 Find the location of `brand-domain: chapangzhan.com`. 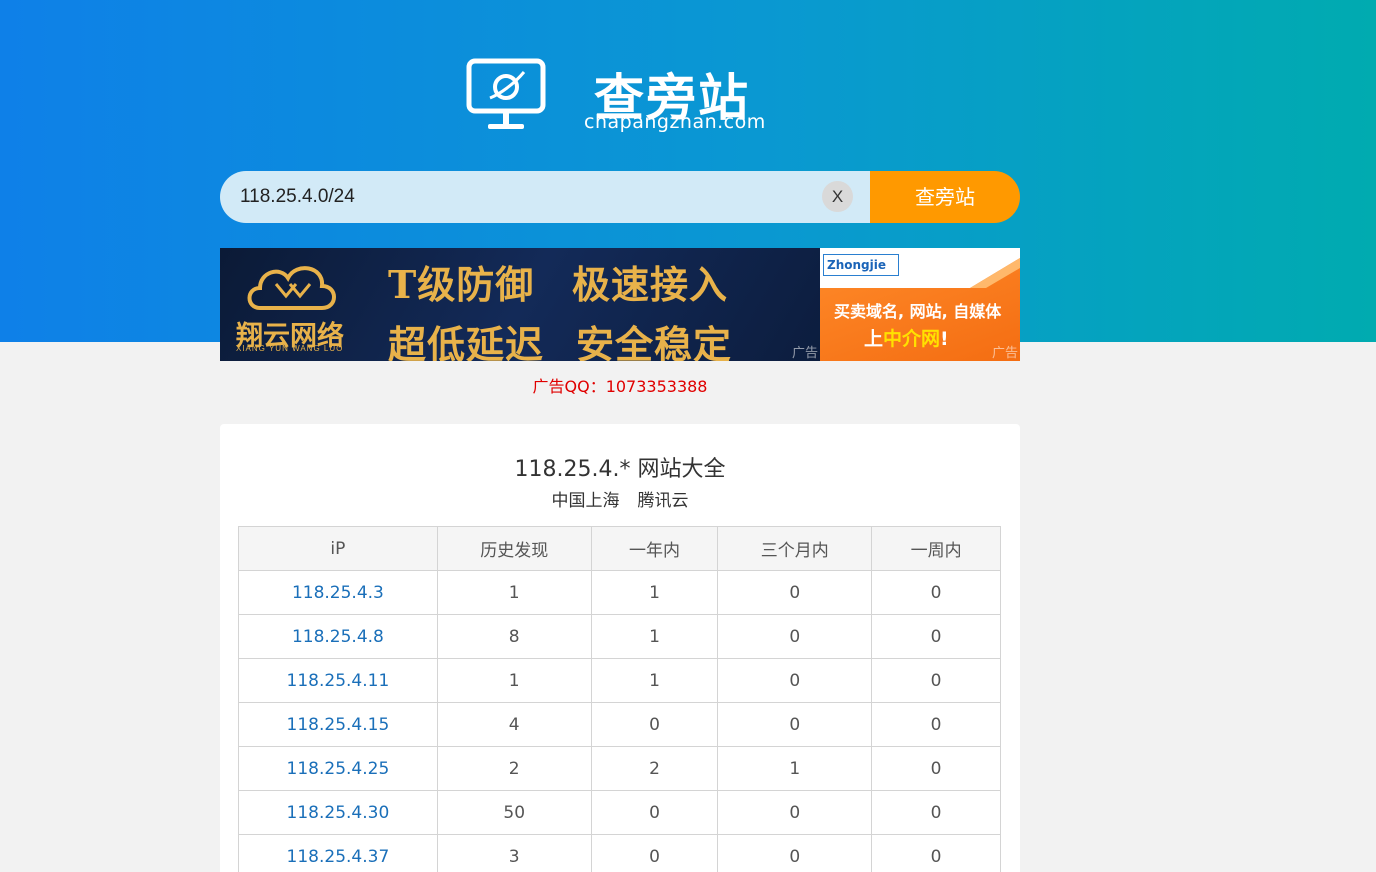

brand-domain: chapangzhan.com is located at coordinates (675, 122).